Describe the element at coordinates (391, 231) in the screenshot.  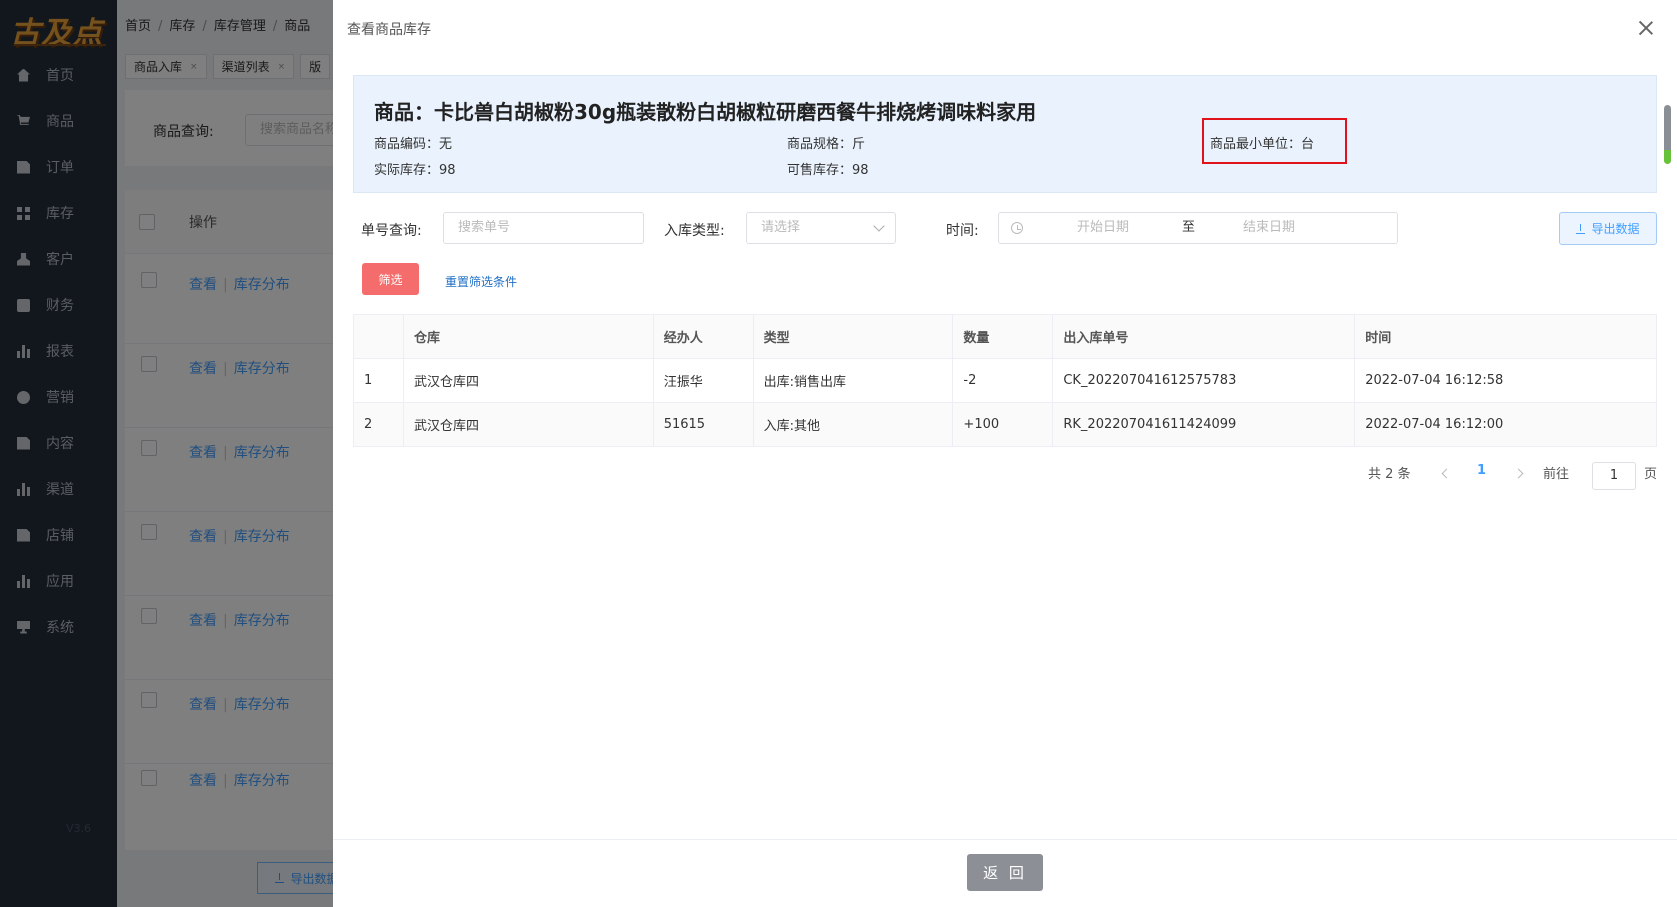
I see `order-search-label: 单号查询:` at that location.